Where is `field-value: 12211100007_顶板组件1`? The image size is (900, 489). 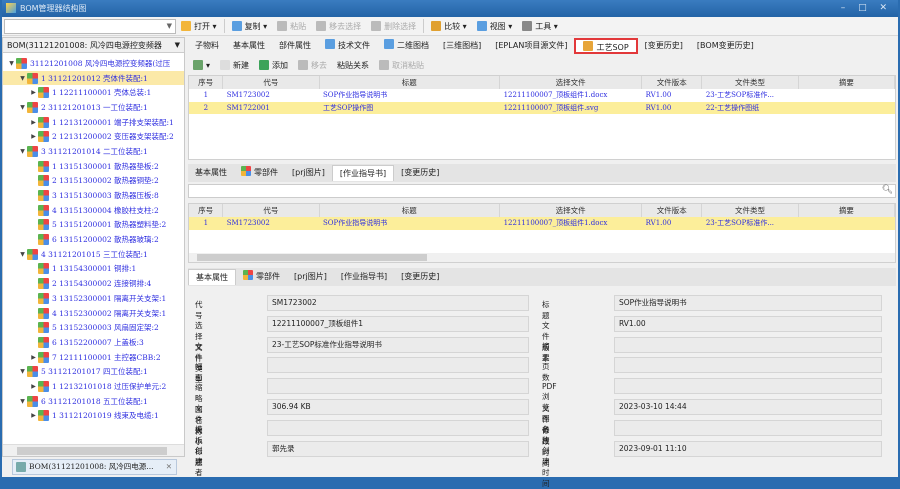 field-value: 12211100007_顶板组件1 is located at coordinates (398, 323).